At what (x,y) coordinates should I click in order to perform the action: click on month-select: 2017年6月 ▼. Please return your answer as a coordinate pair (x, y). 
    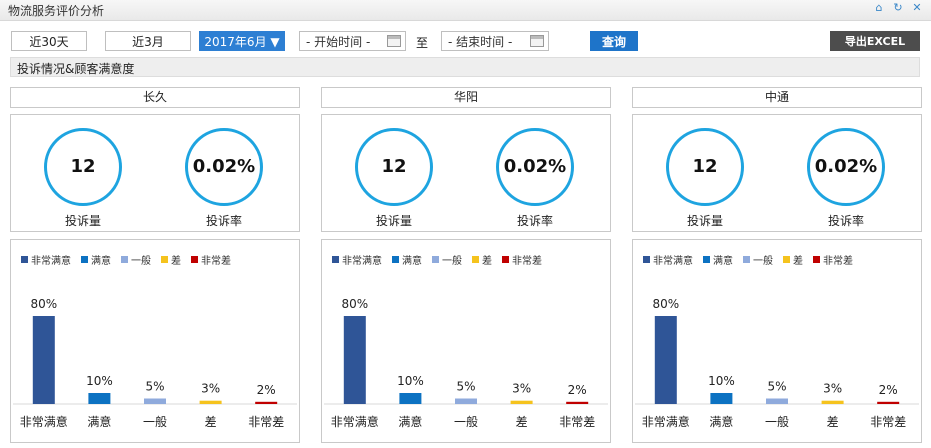
    Looking at the image, I should click on (242, 41).